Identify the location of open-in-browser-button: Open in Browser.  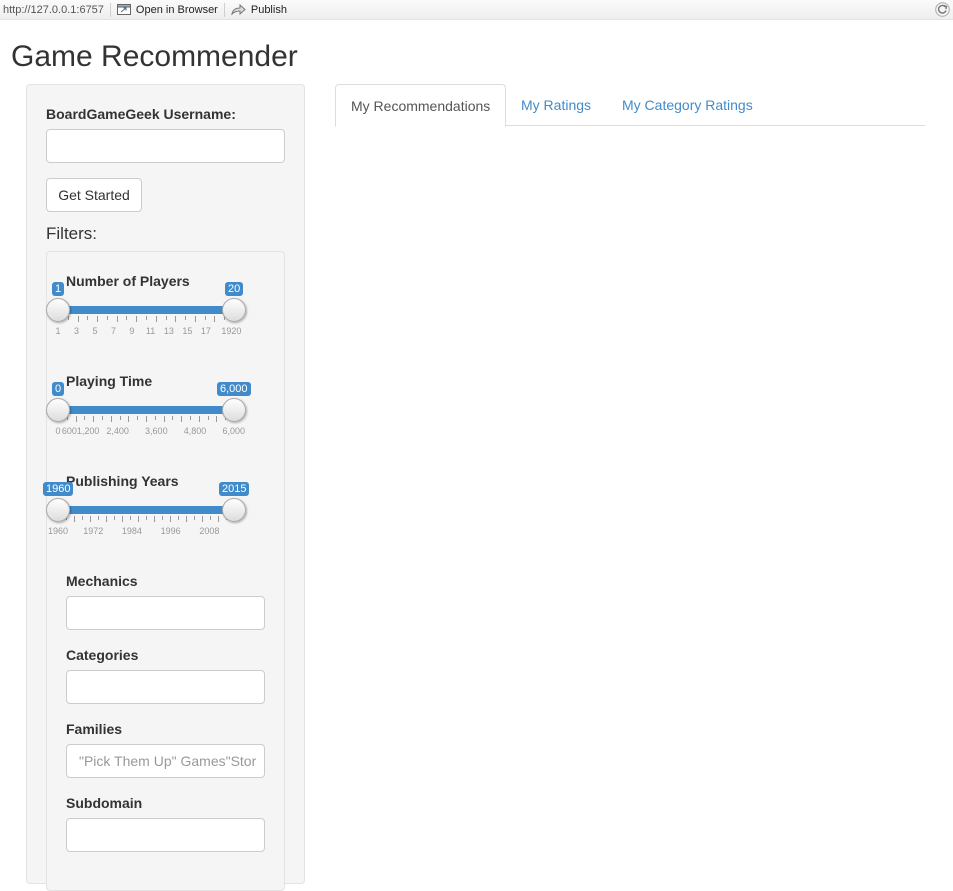
(167, 10).